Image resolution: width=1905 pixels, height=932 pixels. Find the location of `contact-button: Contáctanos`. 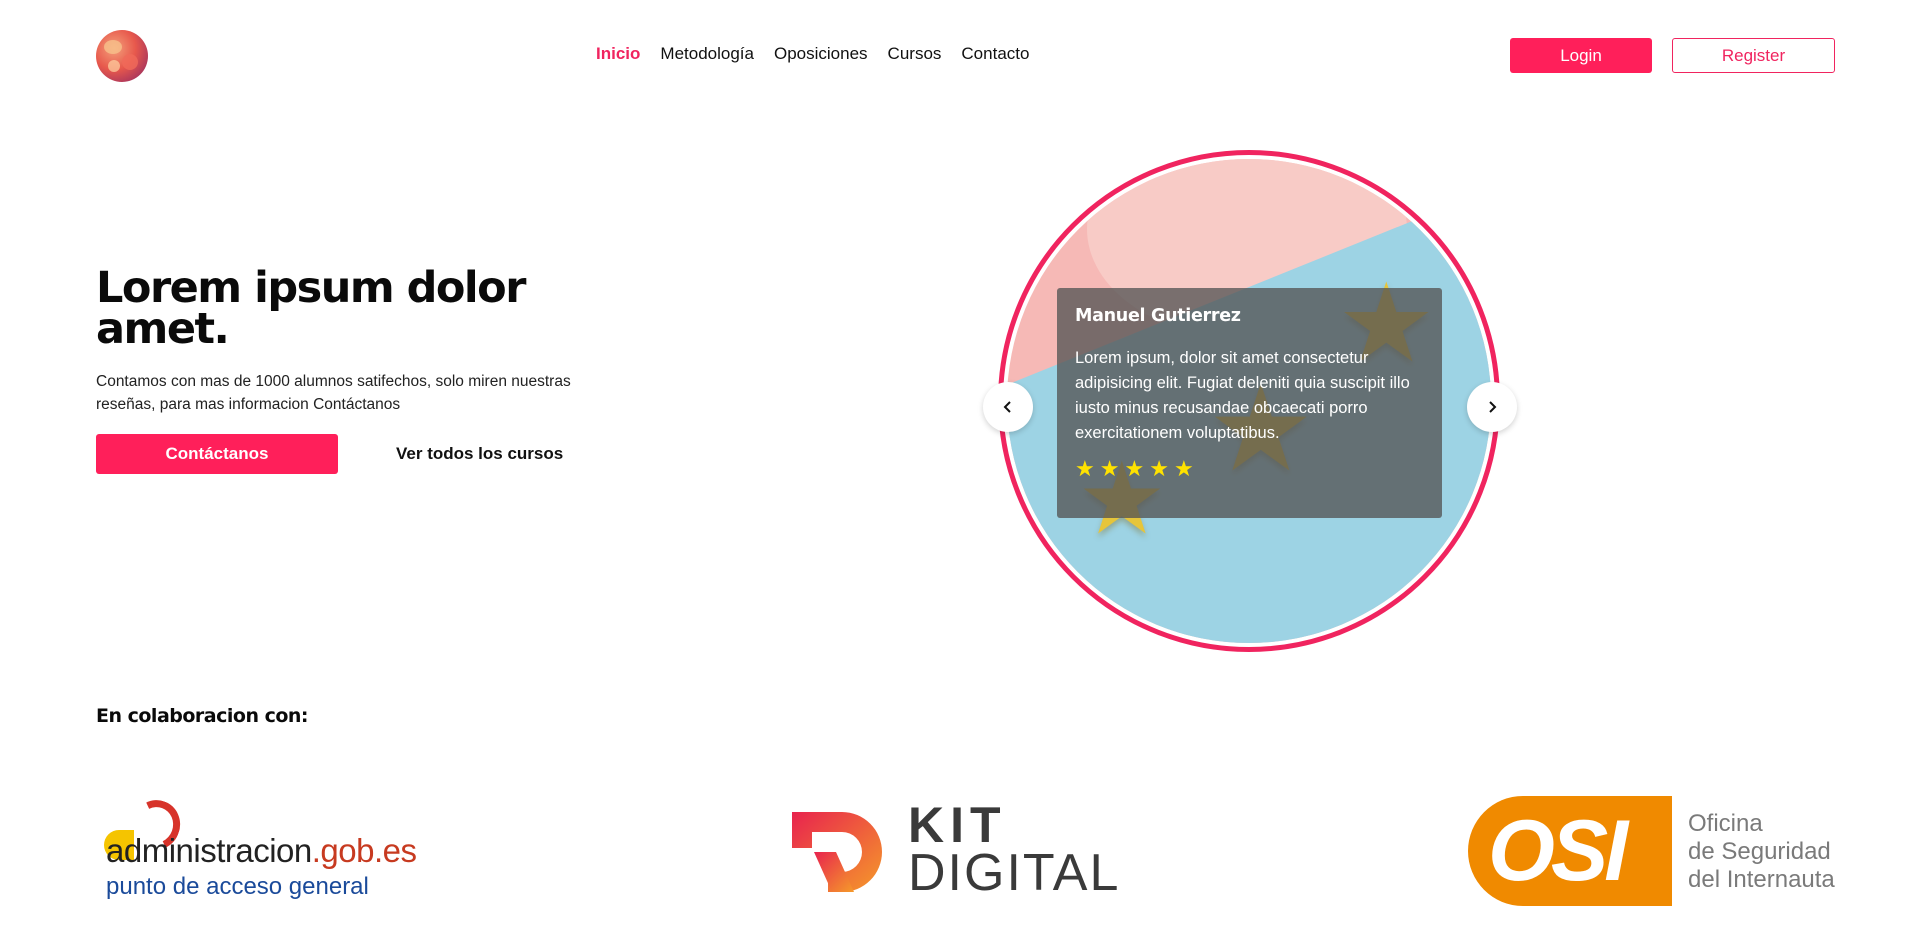

contact-button: Contáctanos is located at coordinates (217, 454).